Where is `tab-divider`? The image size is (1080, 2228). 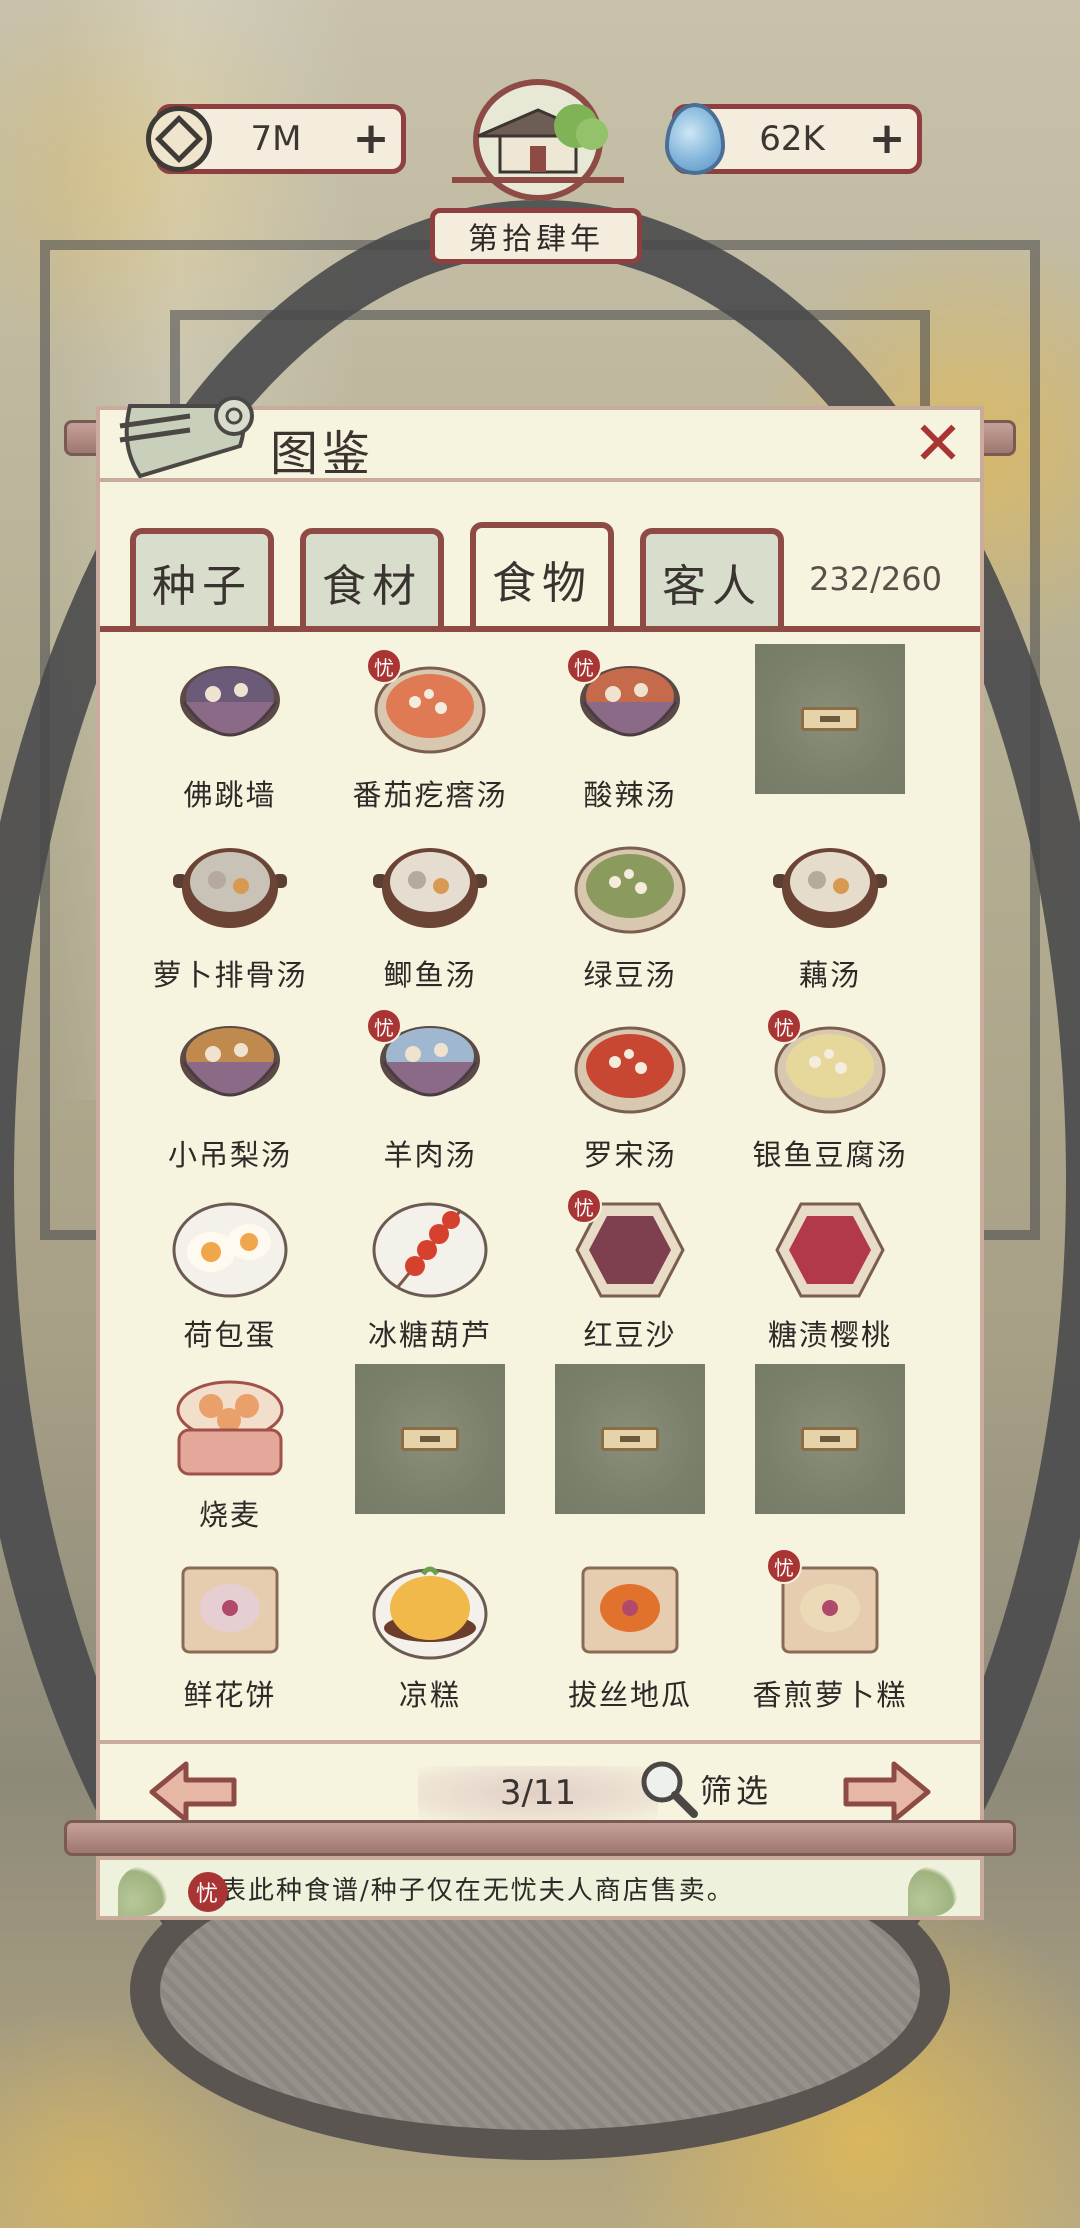 tab-divider is located at coordinates (540, 629).